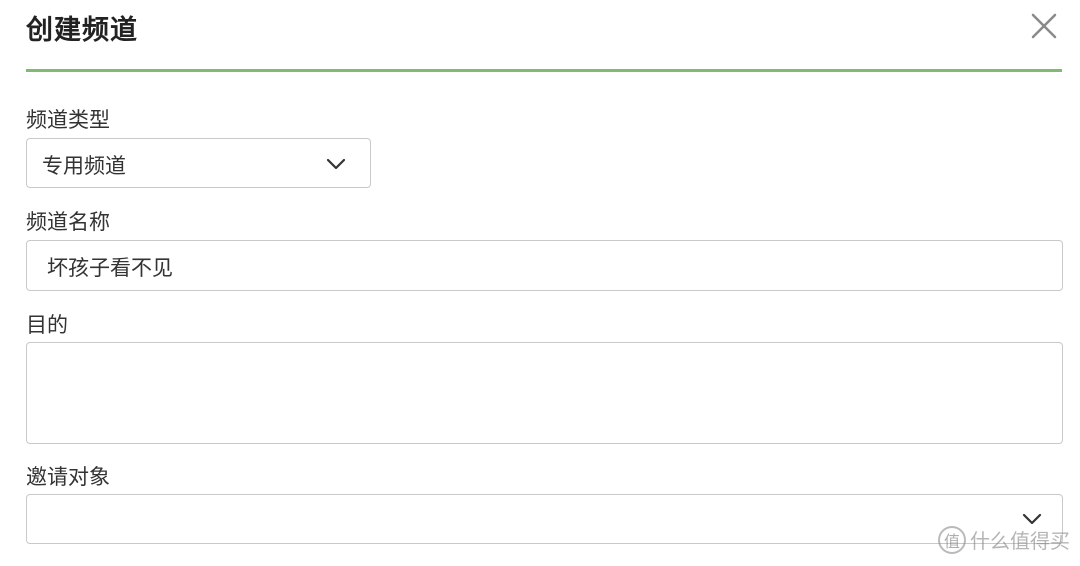  What do you see at coordinates (68, 477) in the screenshot?
I see `invite-label: 邀请对象` at bounding box center [68, 477].